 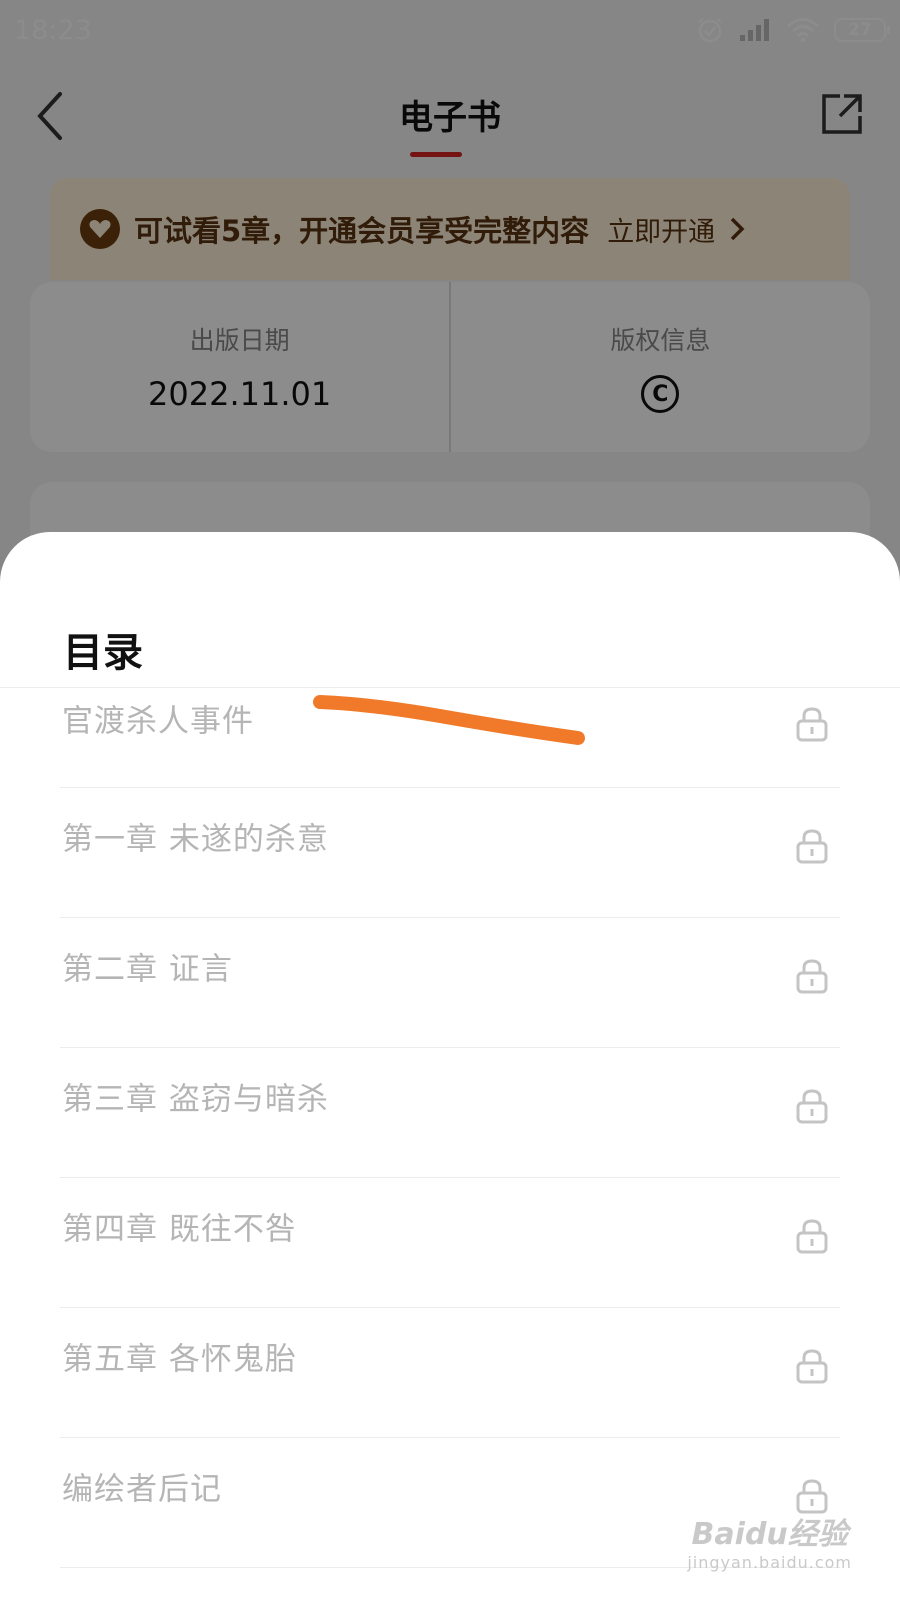 I want to click on toc-item-label: 第一章 未遂的杀意, so click(x=195, y=839).